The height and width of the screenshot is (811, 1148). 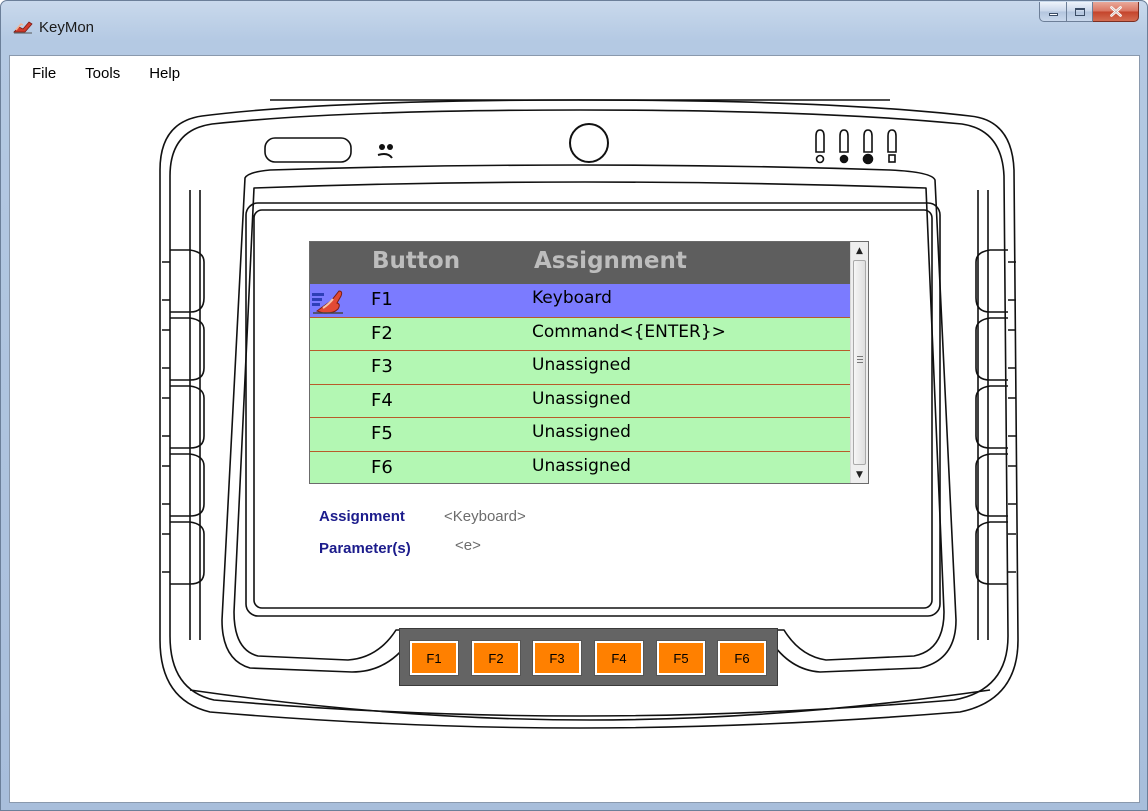 I want to click on caption-buttons, so click(x=1089, y=12).